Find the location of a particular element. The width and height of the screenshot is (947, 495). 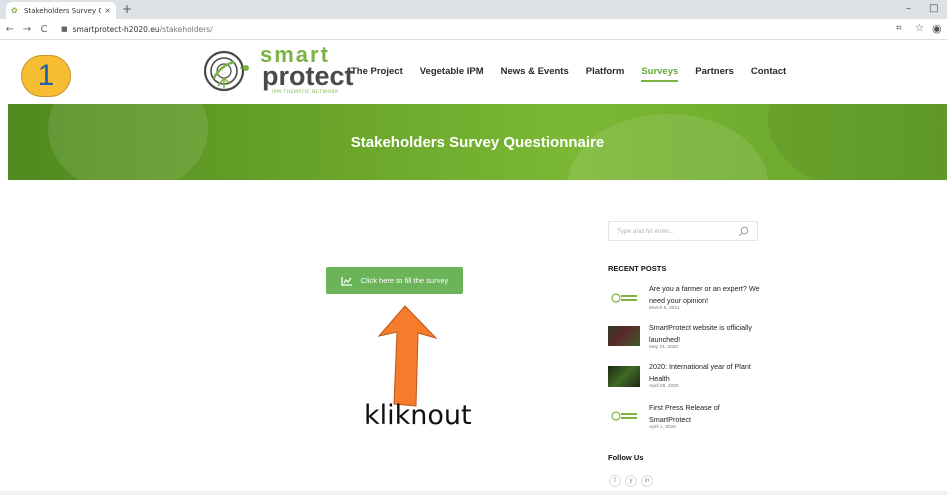

step-badge: 1 is located at coordinates (46, 76).